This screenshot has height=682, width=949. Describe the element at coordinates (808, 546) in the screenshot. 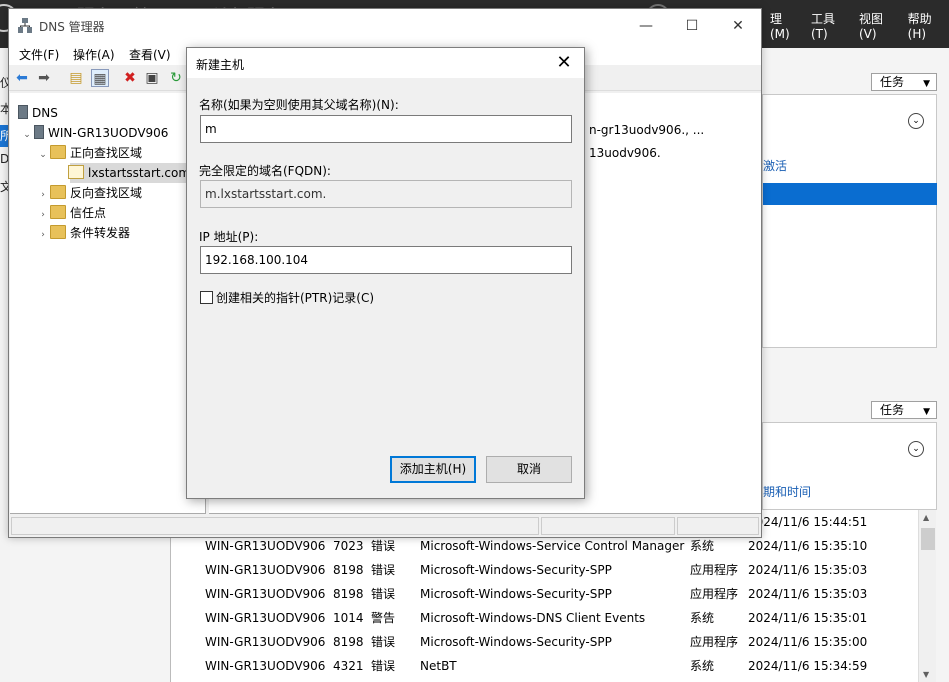

I see `event-datetime: 2024/11/6 15:35:10` at that location.